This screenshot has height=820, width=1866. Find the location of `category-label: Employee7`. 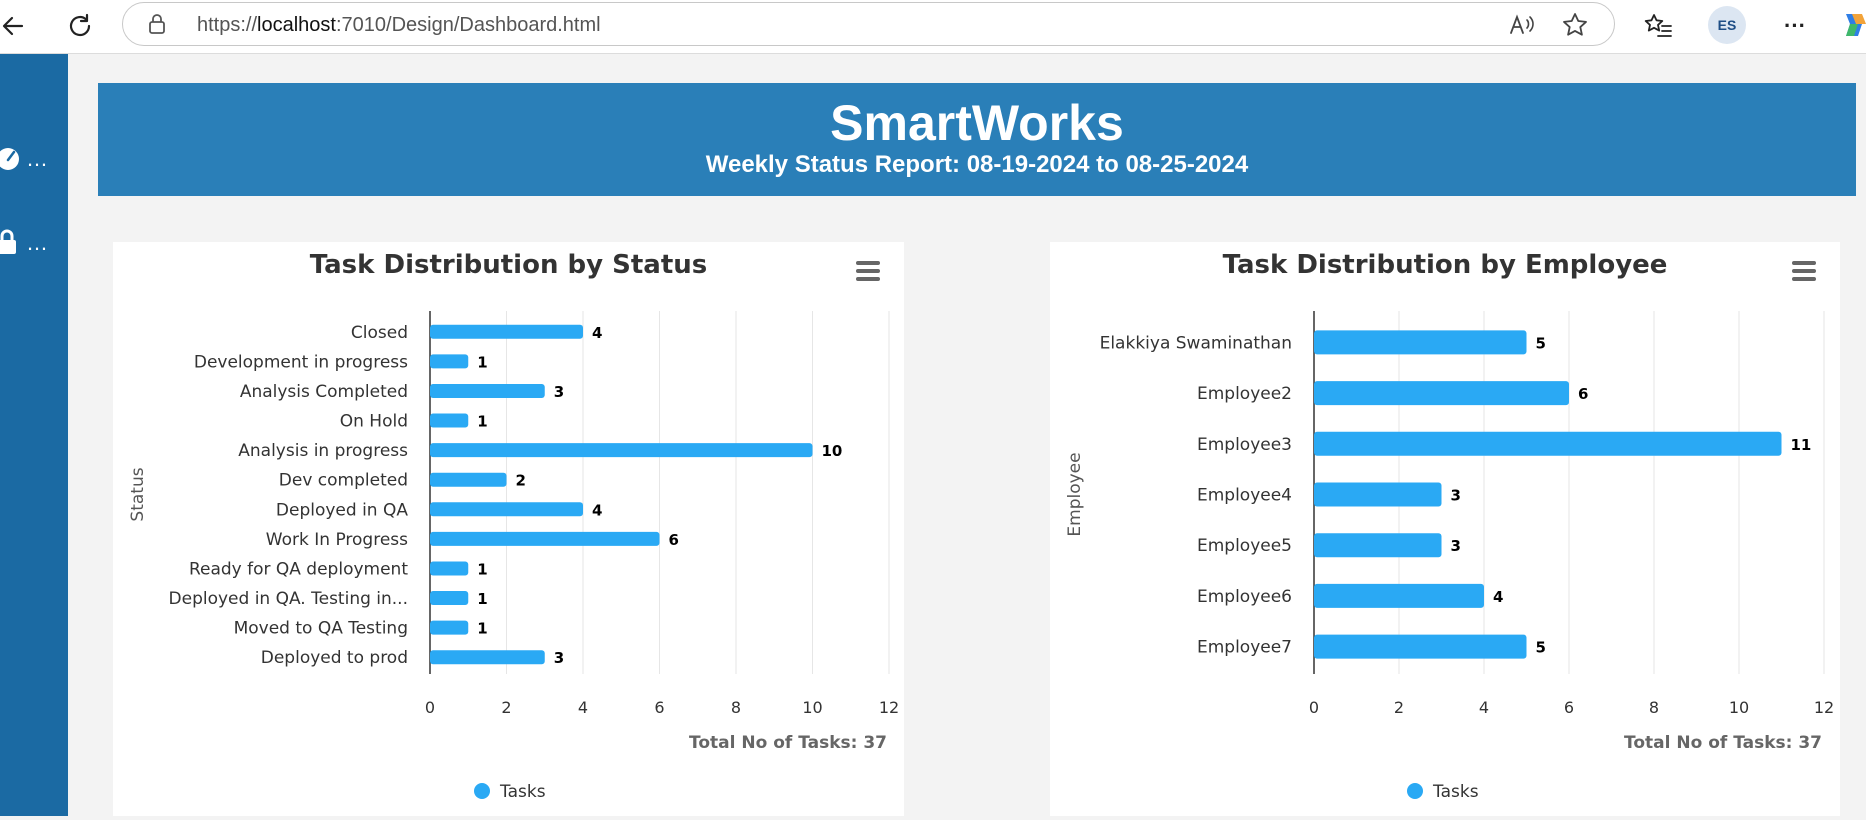

category-label: Employee7 is located at coordinates (1244, 648).